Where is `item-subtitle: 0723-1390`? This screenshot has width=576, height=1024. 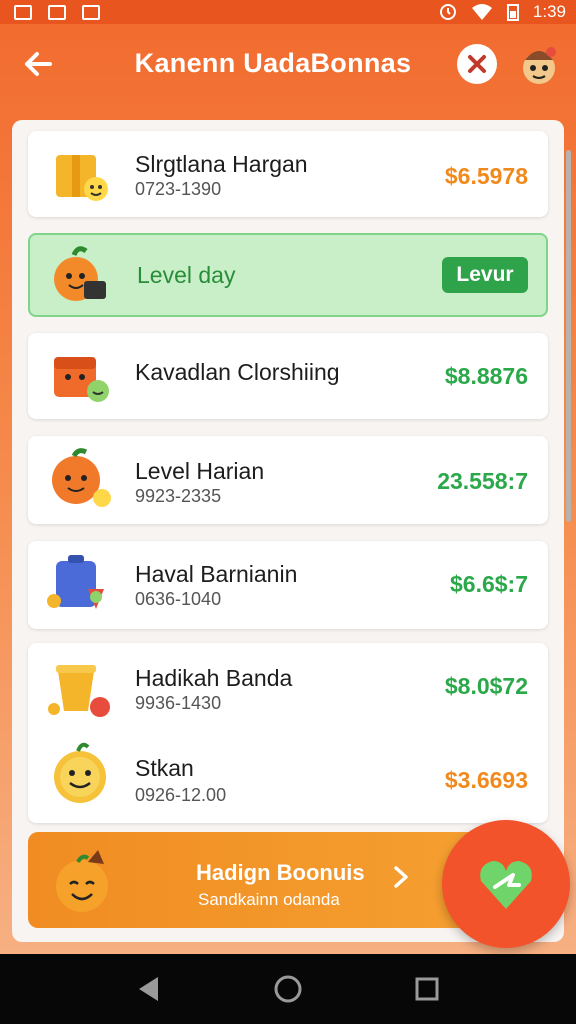
item-subtitle: 0723-1390 is located at coordinates (178, 189).